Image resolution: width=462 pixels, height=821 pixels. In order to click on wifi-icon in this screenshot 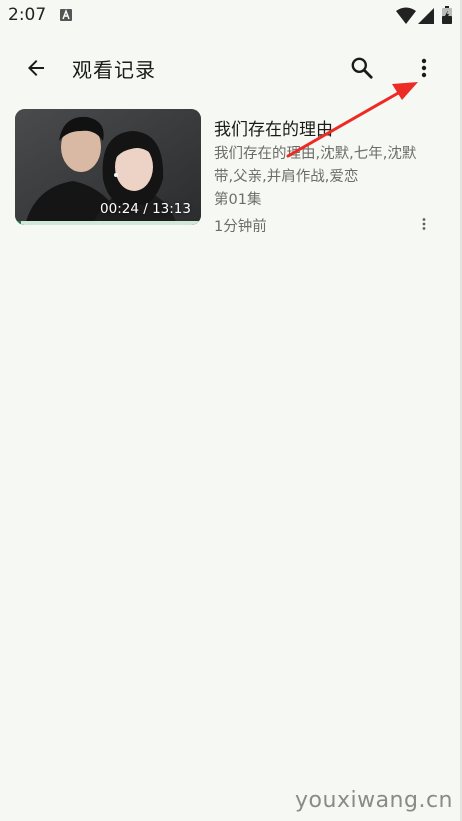, I will do `click(406, 15)`.